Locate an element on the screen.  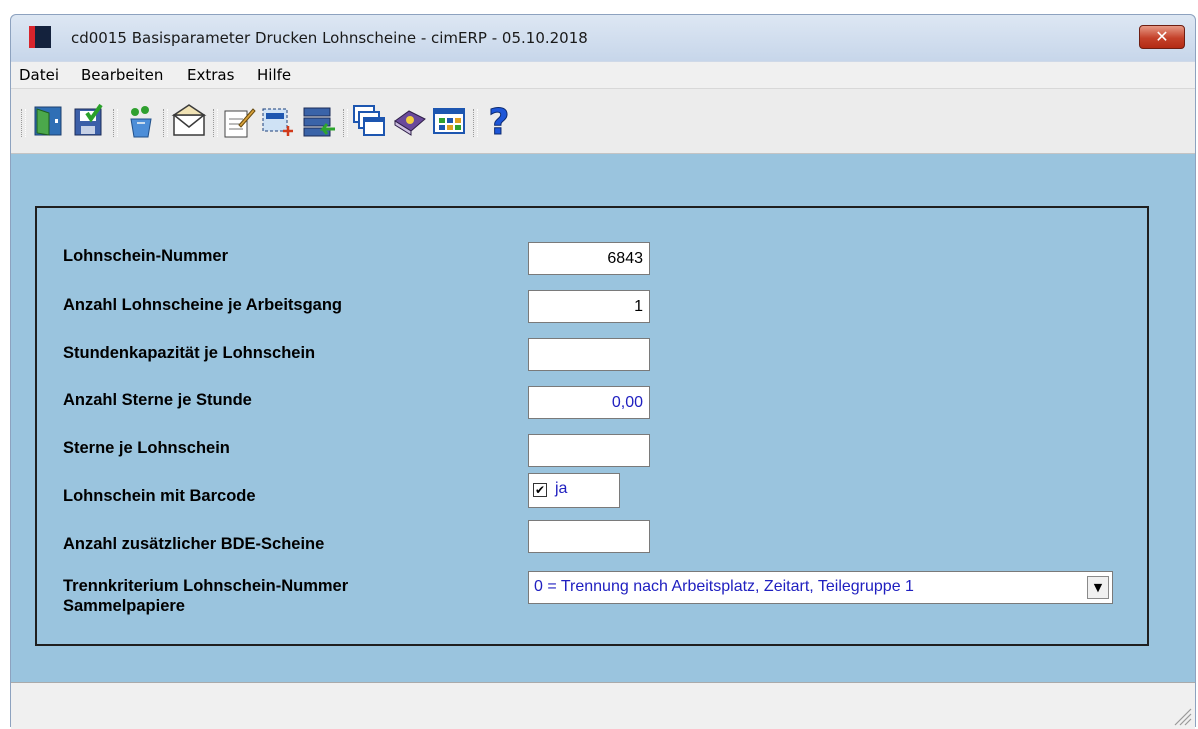
status-bar is located at coordinates (603, 705).